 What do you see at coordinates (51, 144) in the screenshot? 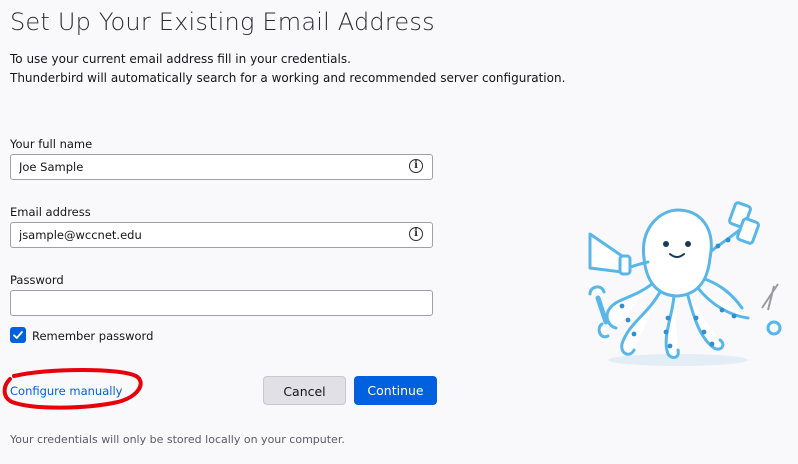
I see `full-name-label: Your full name` at bounding box center [51, 144].